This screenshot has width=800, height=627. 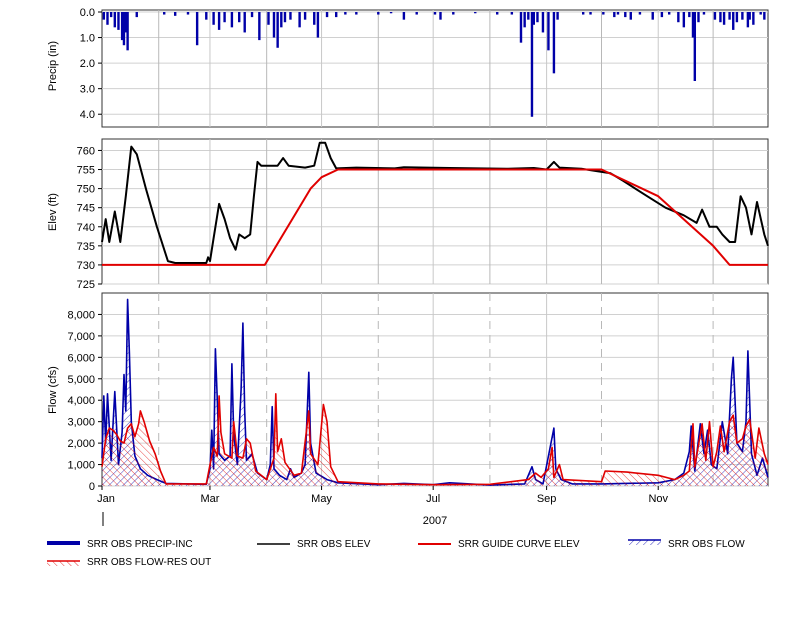 I want to click on precip-ytick-label: 2.0, so click(x=87, y=64).